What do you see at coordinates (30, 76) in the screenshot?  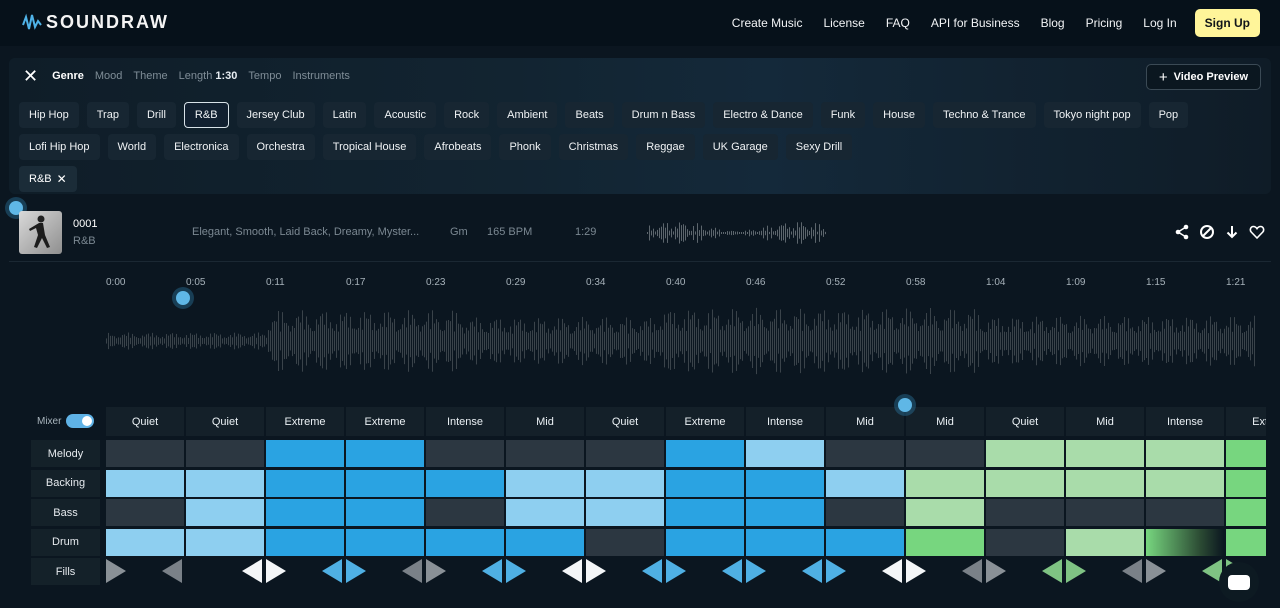 I see `close-filter-icon: ✕` at bounding box center [30, 76].